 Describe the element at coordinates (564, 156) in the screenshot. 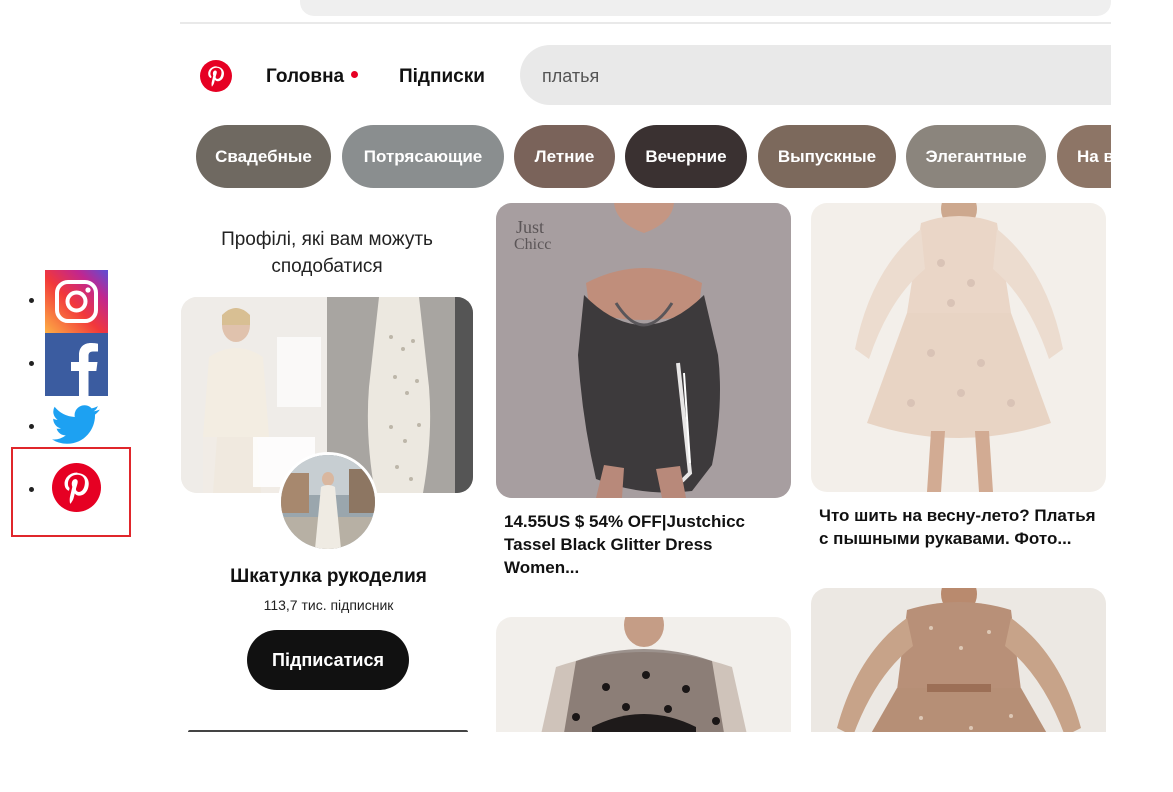

I see `chip-letnie: Летние` at that location.